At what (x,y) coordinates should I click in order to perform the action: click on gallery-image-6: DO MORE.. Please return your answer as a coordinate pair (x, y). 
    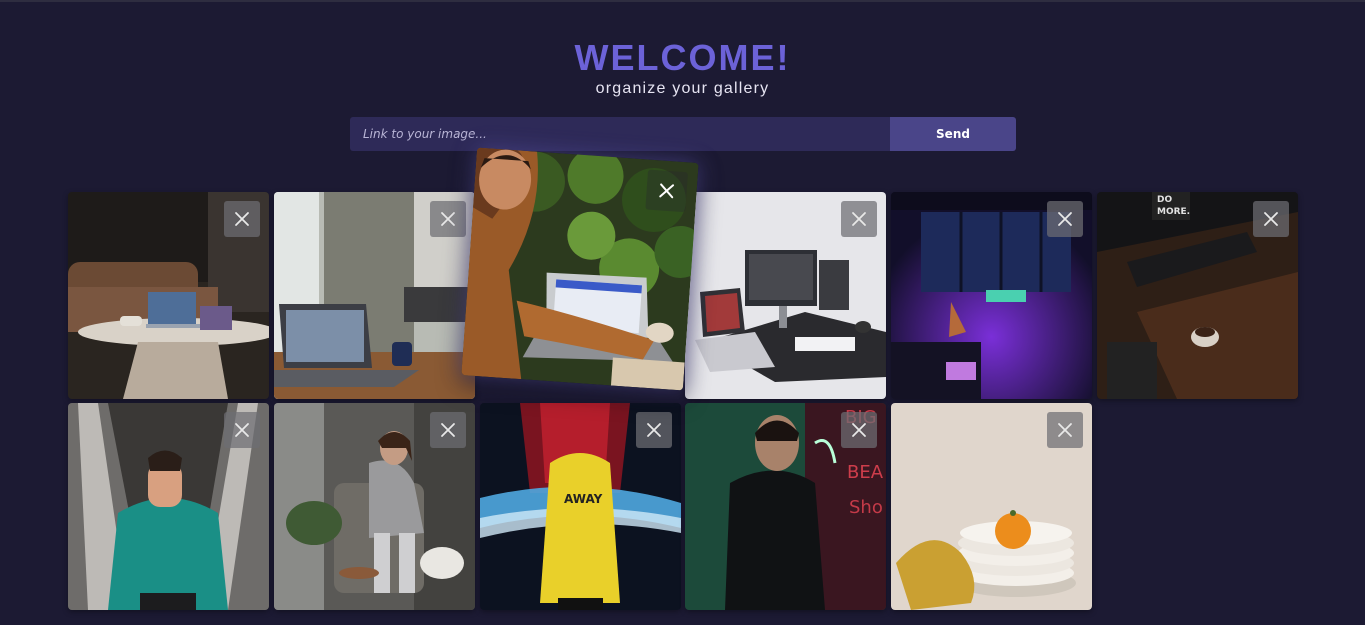
    Looking at the image, I should click on (1197, 295).